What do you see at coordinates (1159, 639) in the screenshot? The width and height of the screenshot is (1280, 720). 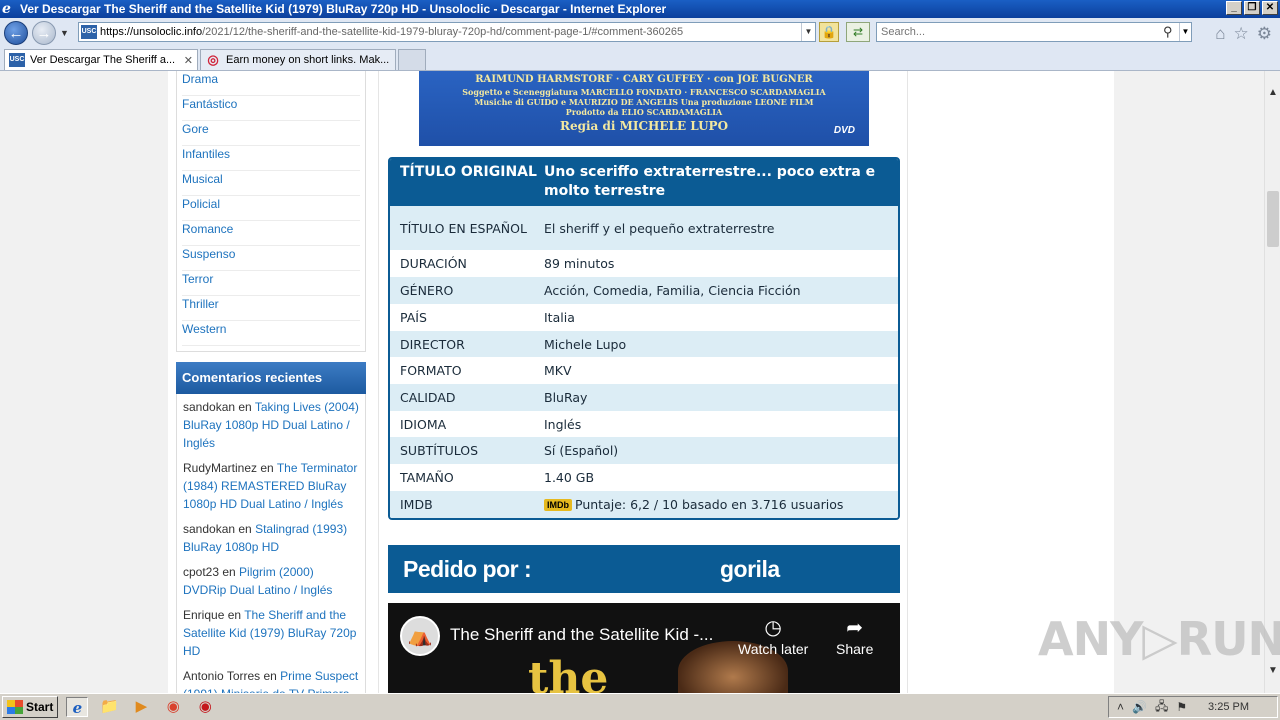 I see `anyrun-watermark: ANY▷RUN` at bounding box center [1159, 639].